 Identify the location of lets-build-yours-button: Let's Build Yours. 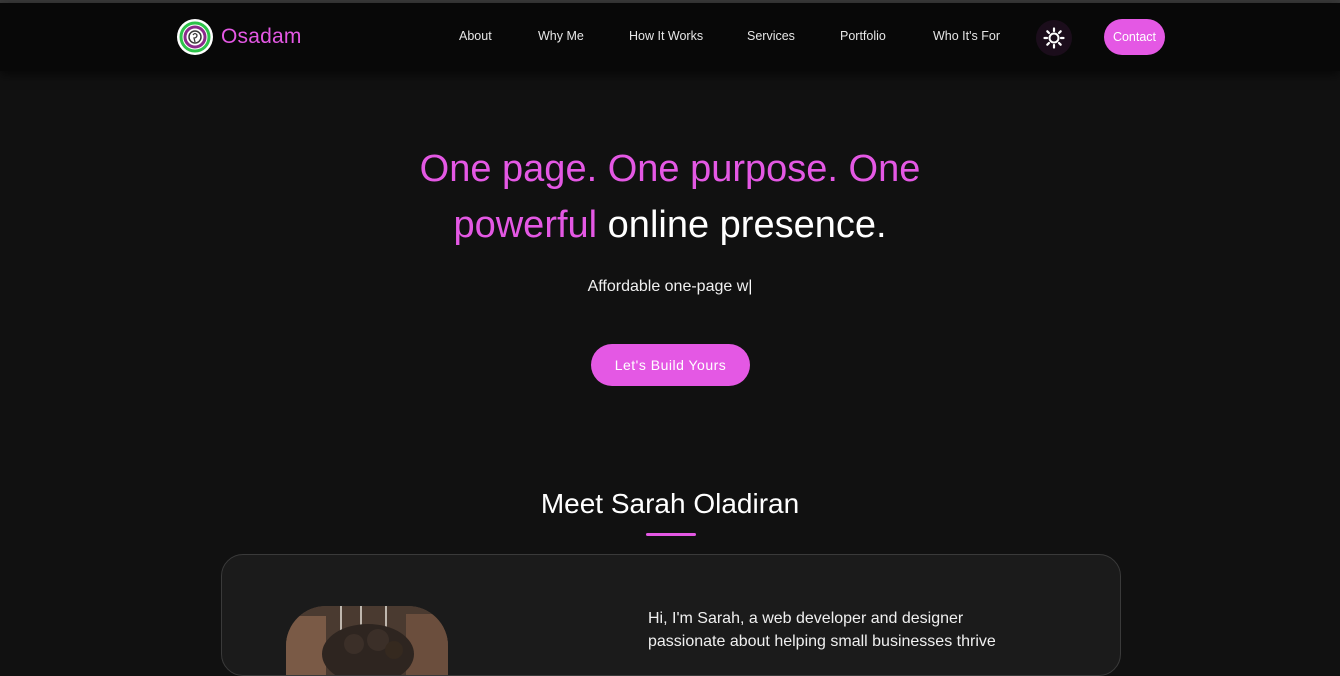
(670, 365).